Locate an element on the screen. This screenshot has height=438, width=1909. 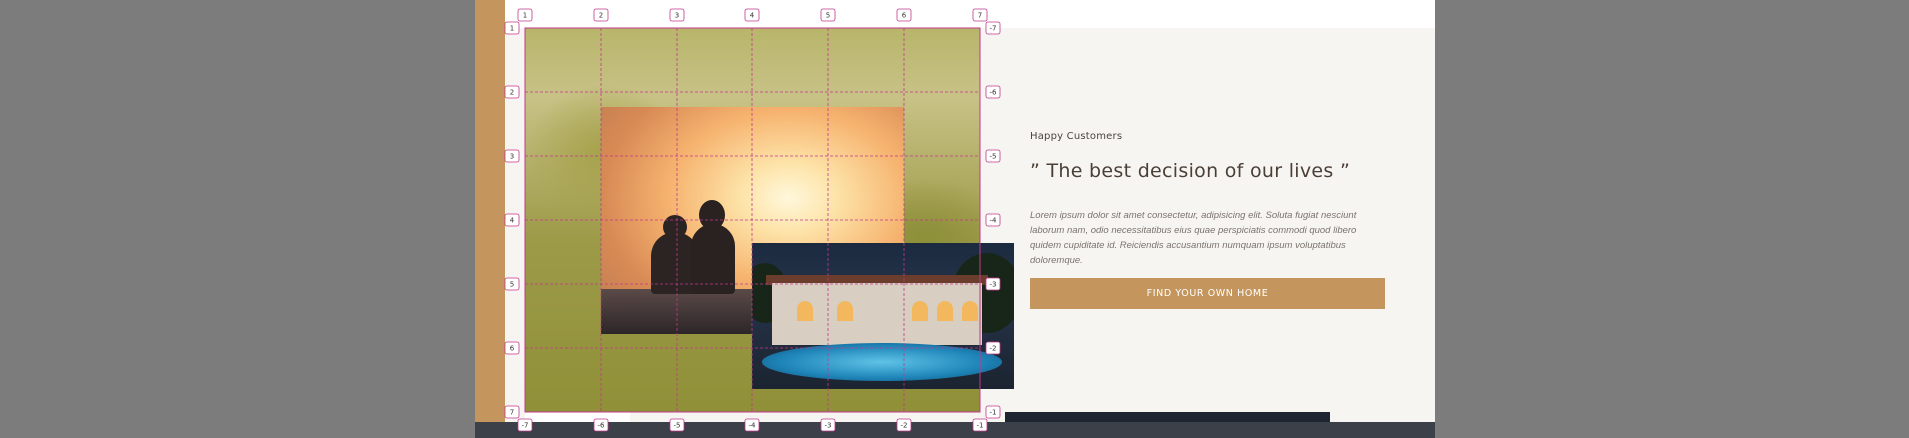
white-block is located at coordinates (577, 417).